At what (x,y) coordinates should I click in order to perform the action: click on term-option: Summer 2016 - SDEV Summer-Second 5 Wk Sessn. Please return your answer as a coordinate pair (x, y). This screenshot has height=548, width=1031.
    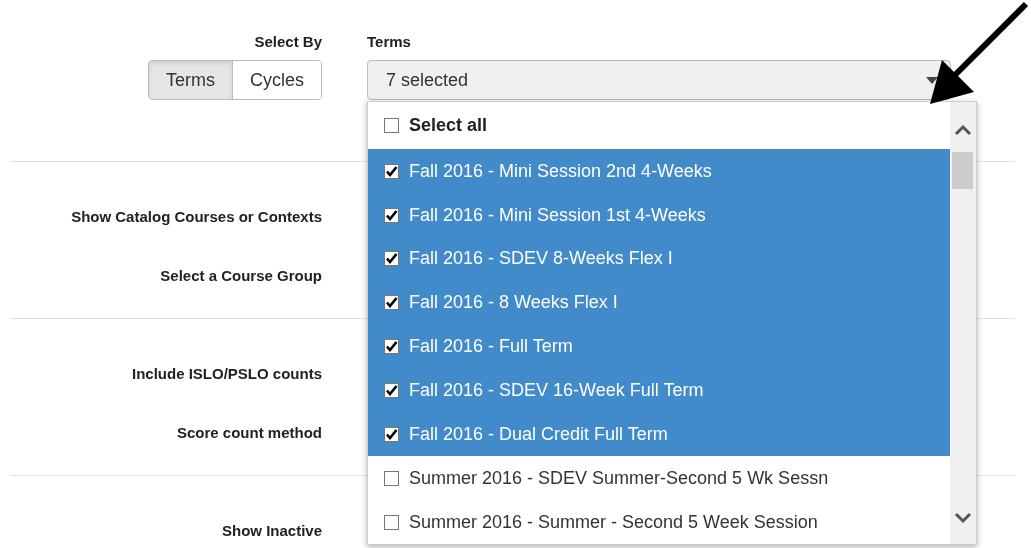
    Looking at the image, I should click on (659, 478).